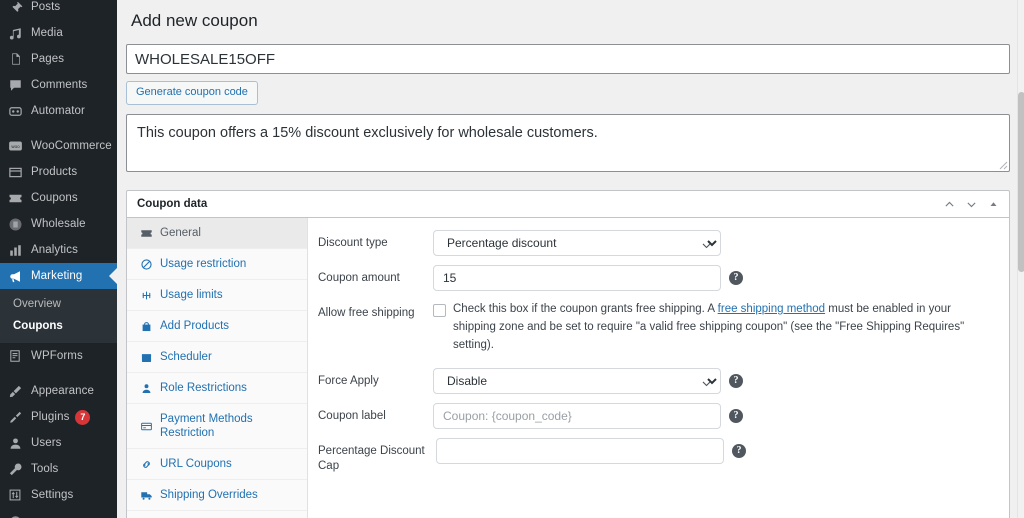 This screenshot has height=518, width=1024. What do you see at coordinates (50, 417) in the screenshot?
I see `sidebar-item-label: Plugins` at bounding box center [50, 417].